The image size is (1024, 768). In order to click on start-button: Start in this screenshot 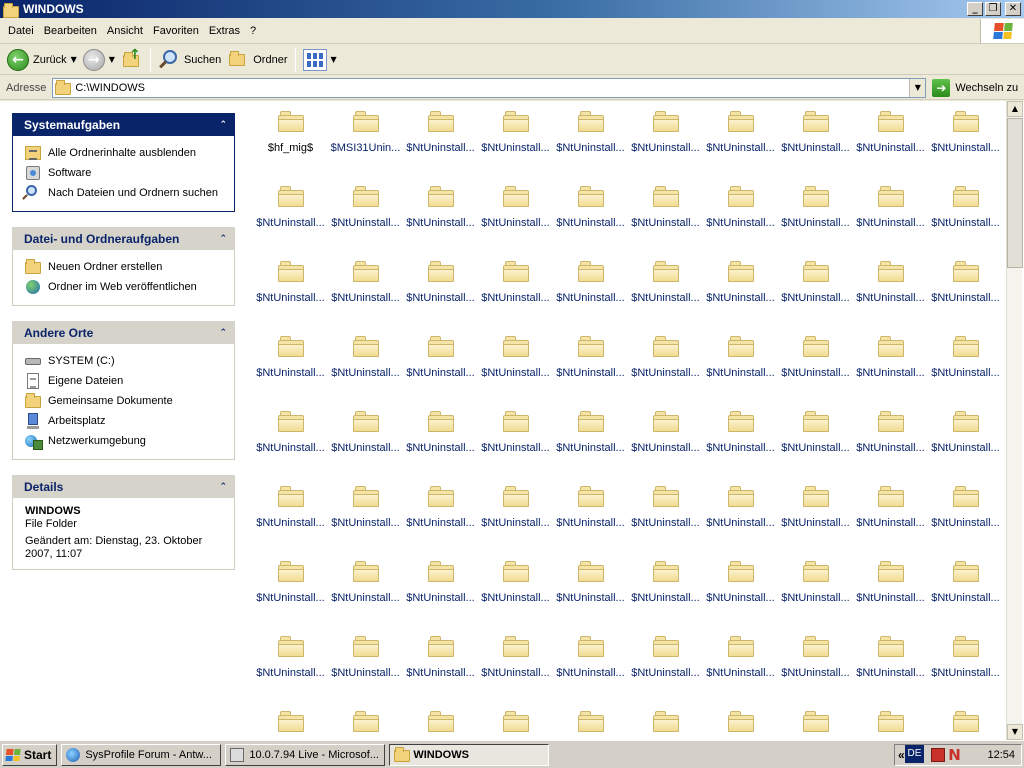, I will do `click(30, 754)`.